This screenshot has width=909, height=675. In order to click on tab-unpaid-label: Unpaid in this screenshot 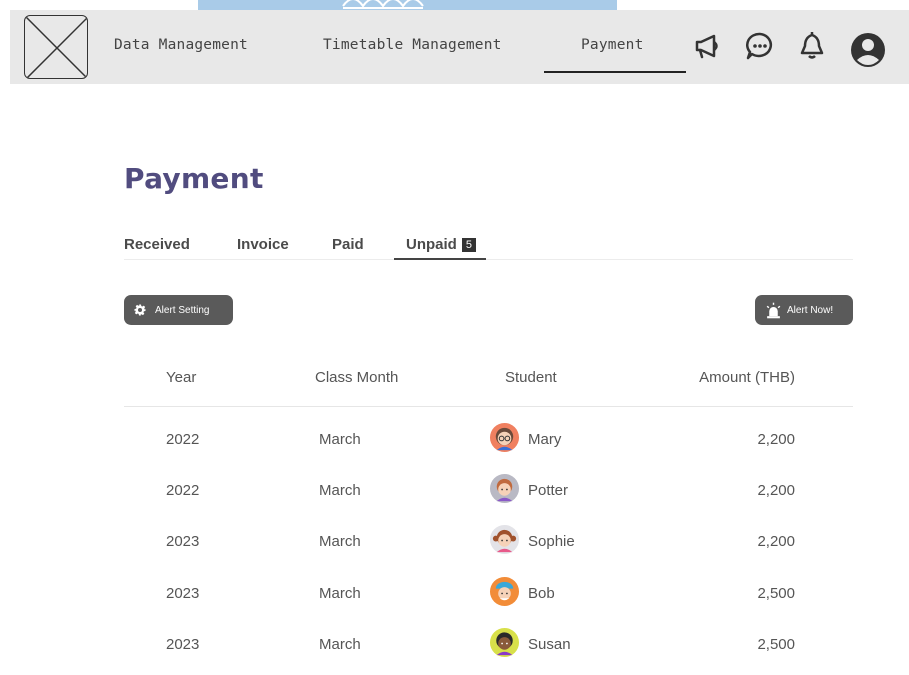, I will do `click(431, 244)`.